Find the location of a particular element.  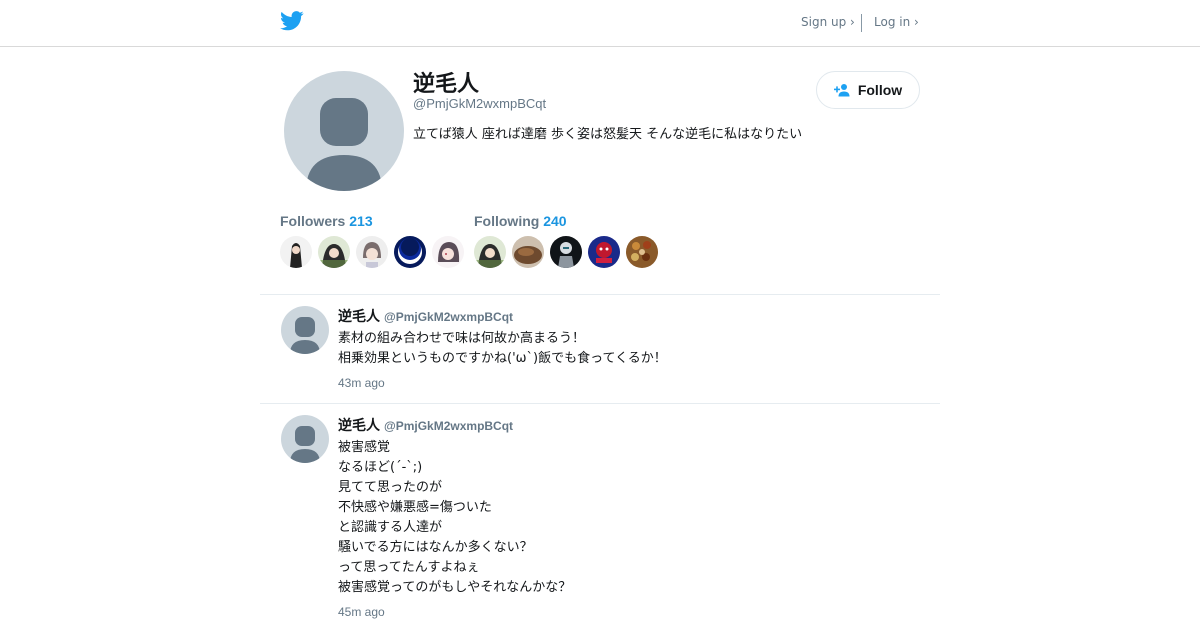

follow-button: Follow is located at coordinates (868, 90).